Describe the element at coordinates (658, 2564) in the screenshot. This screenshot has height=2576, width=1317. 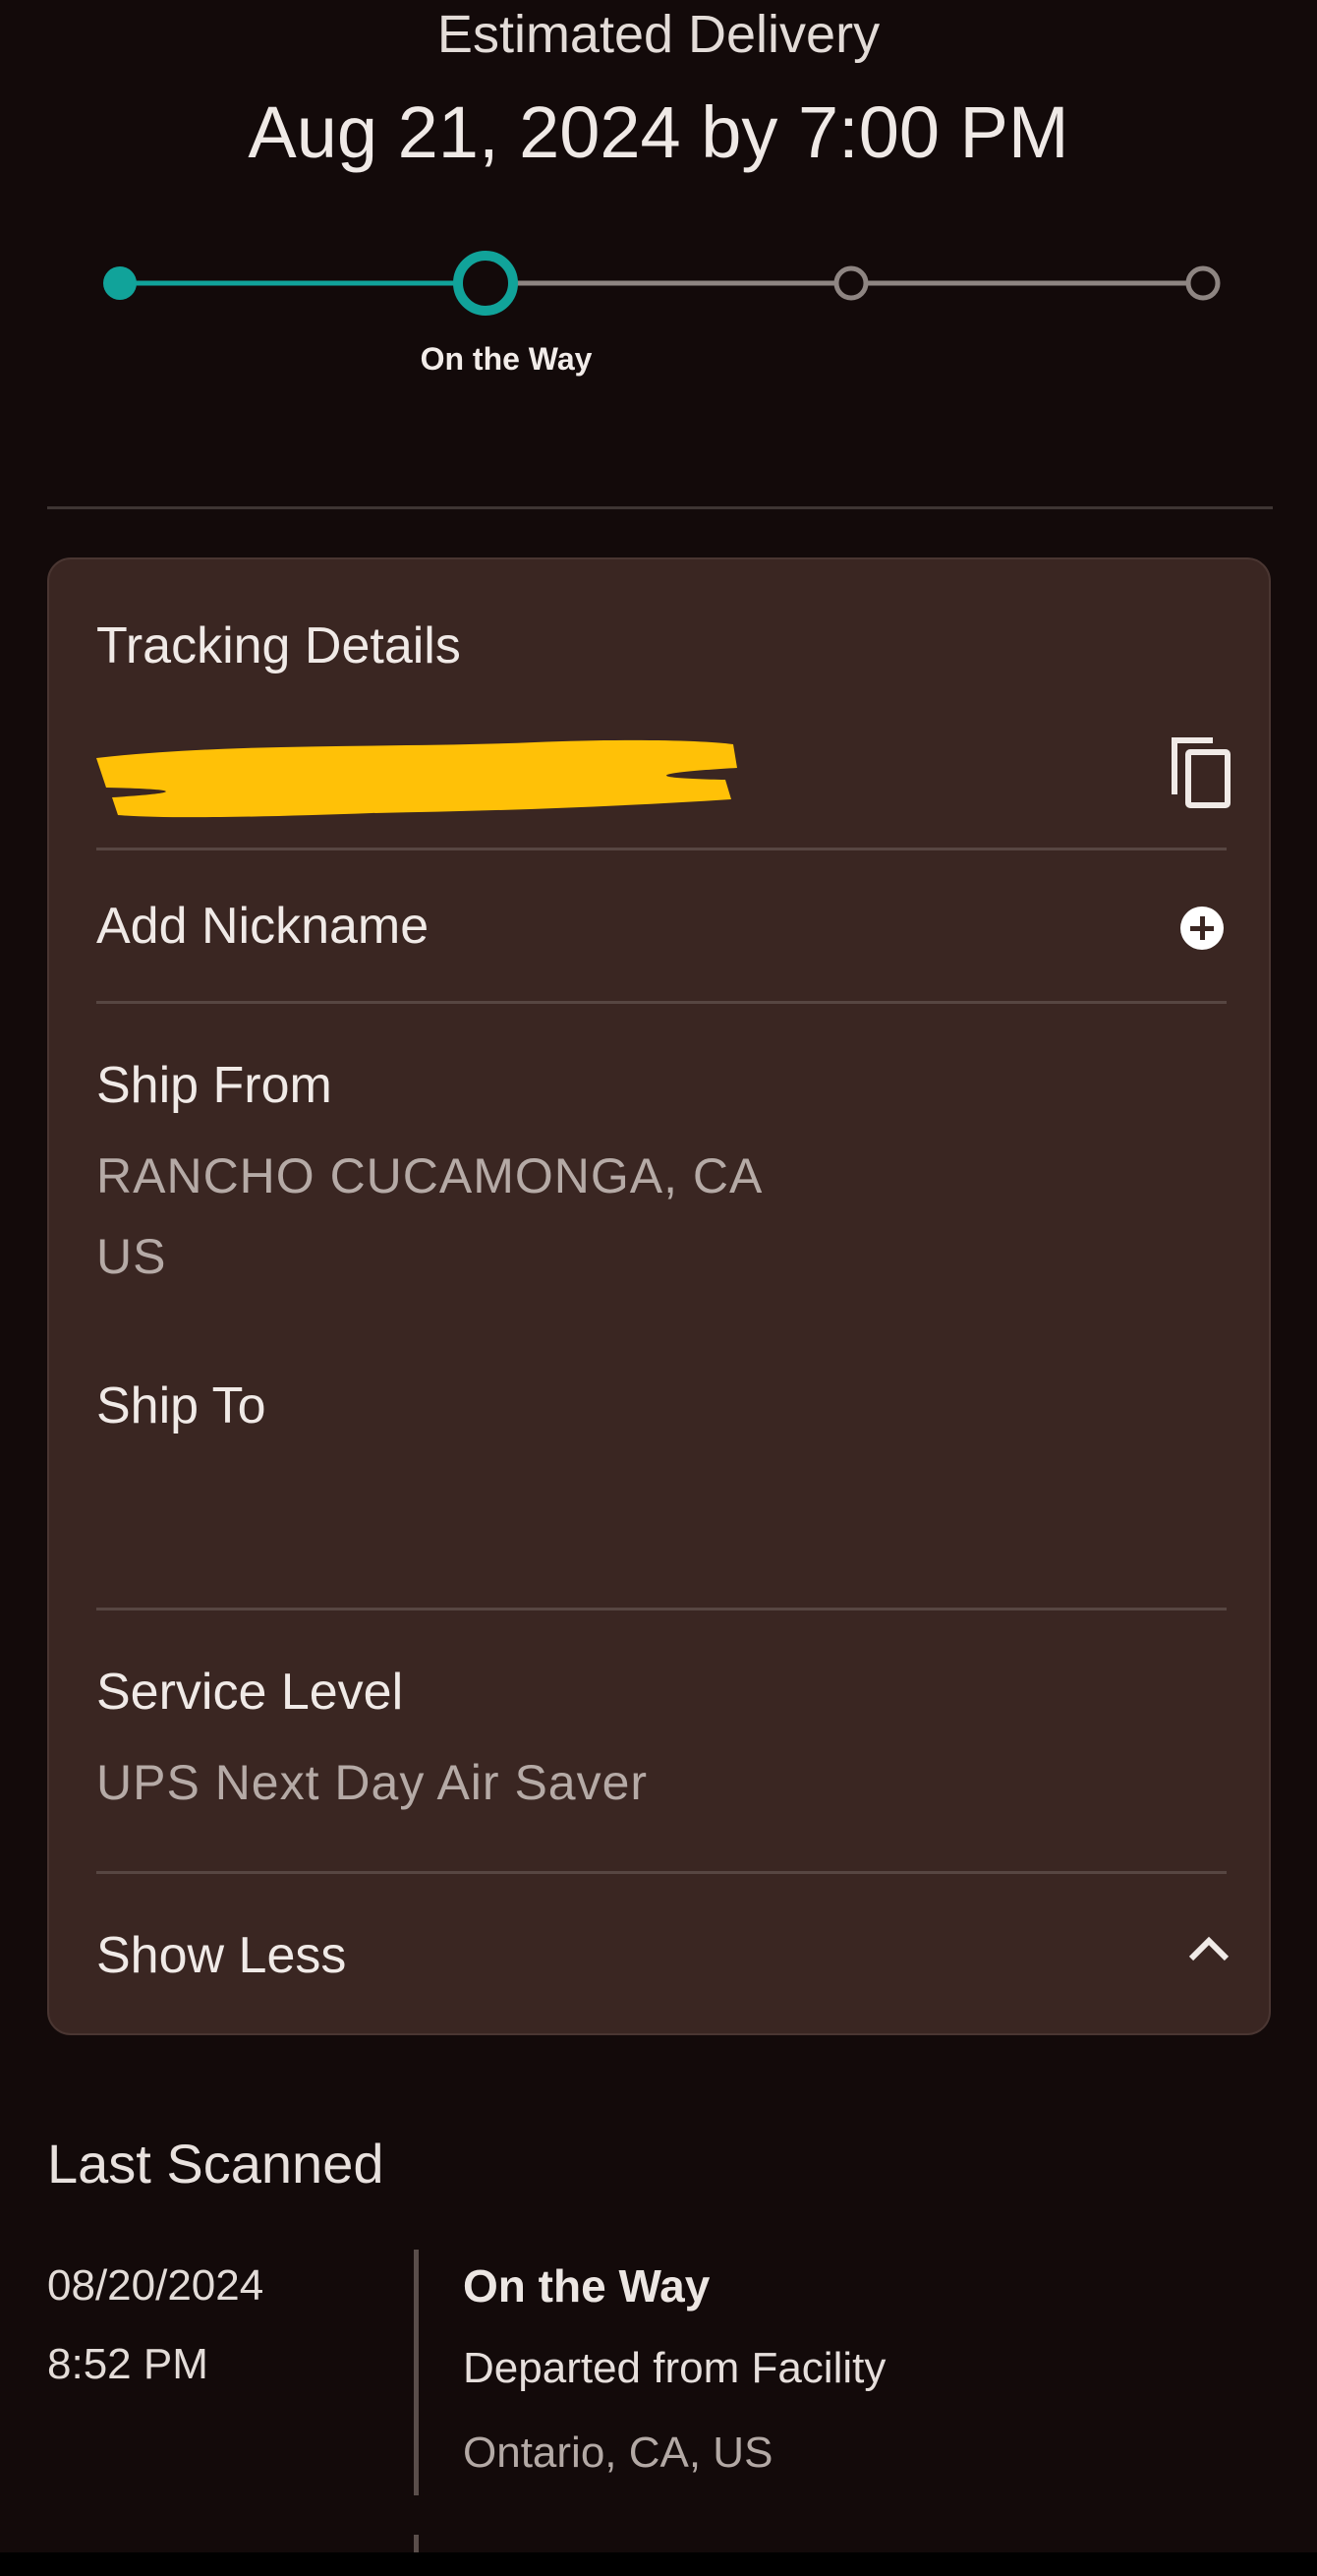
I see `bottom-edge` at that location.